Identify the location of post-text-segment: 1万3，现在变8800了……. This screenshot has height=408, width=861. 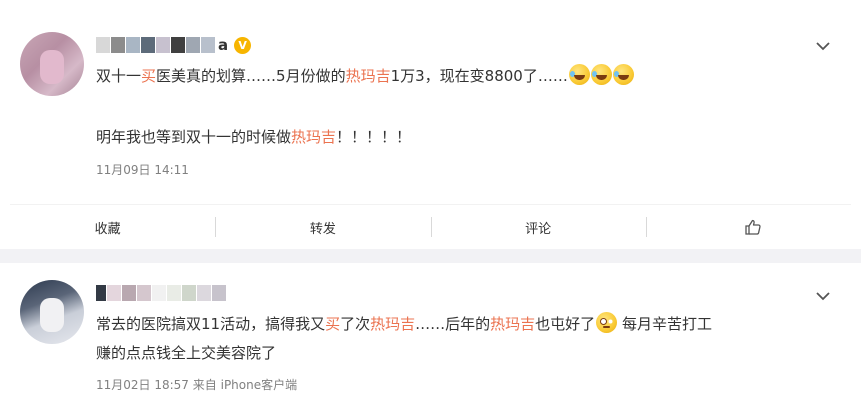
(479, 76).